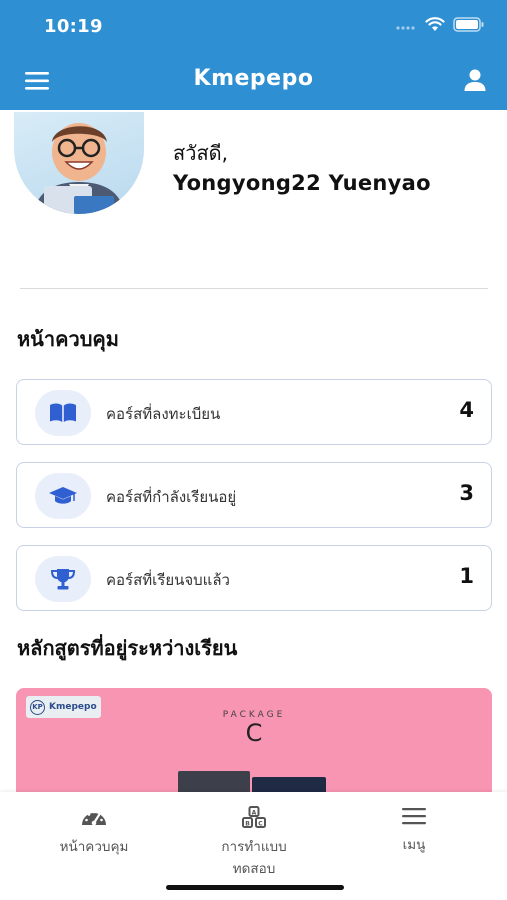 This screenshot has height=900, width=507. What do you see at coordinates (94, 818) in the screenshot?
I see `speedometer-icon` at bounding box center [94, 818].